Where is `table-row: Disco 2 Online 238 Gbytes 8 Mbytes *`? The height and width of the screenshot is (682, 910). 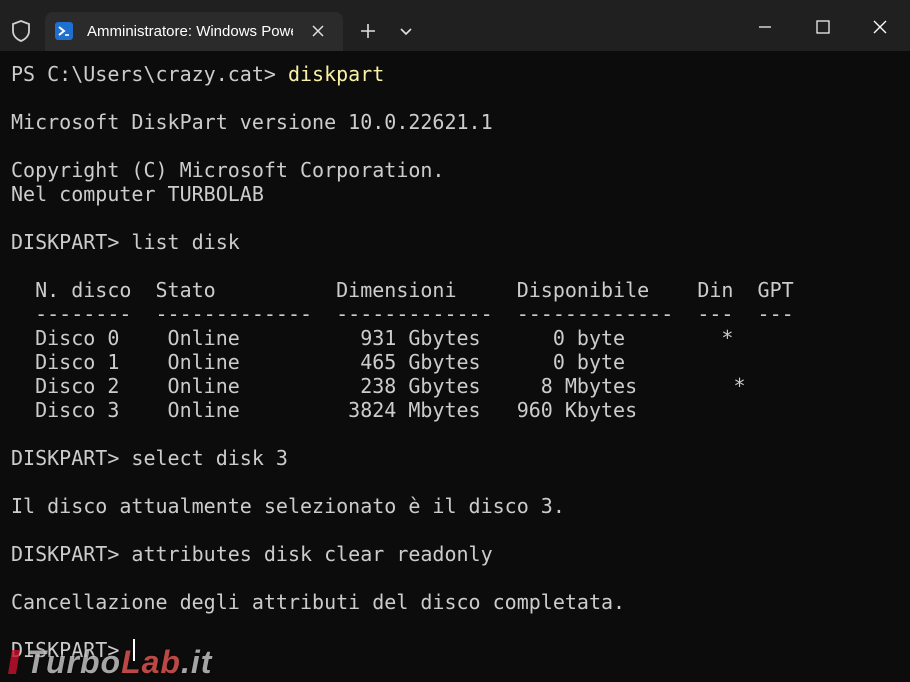
table-row: Disco 2 Online 238 Gbytes 8 Mbytes * is located at coordinates (378, 386).